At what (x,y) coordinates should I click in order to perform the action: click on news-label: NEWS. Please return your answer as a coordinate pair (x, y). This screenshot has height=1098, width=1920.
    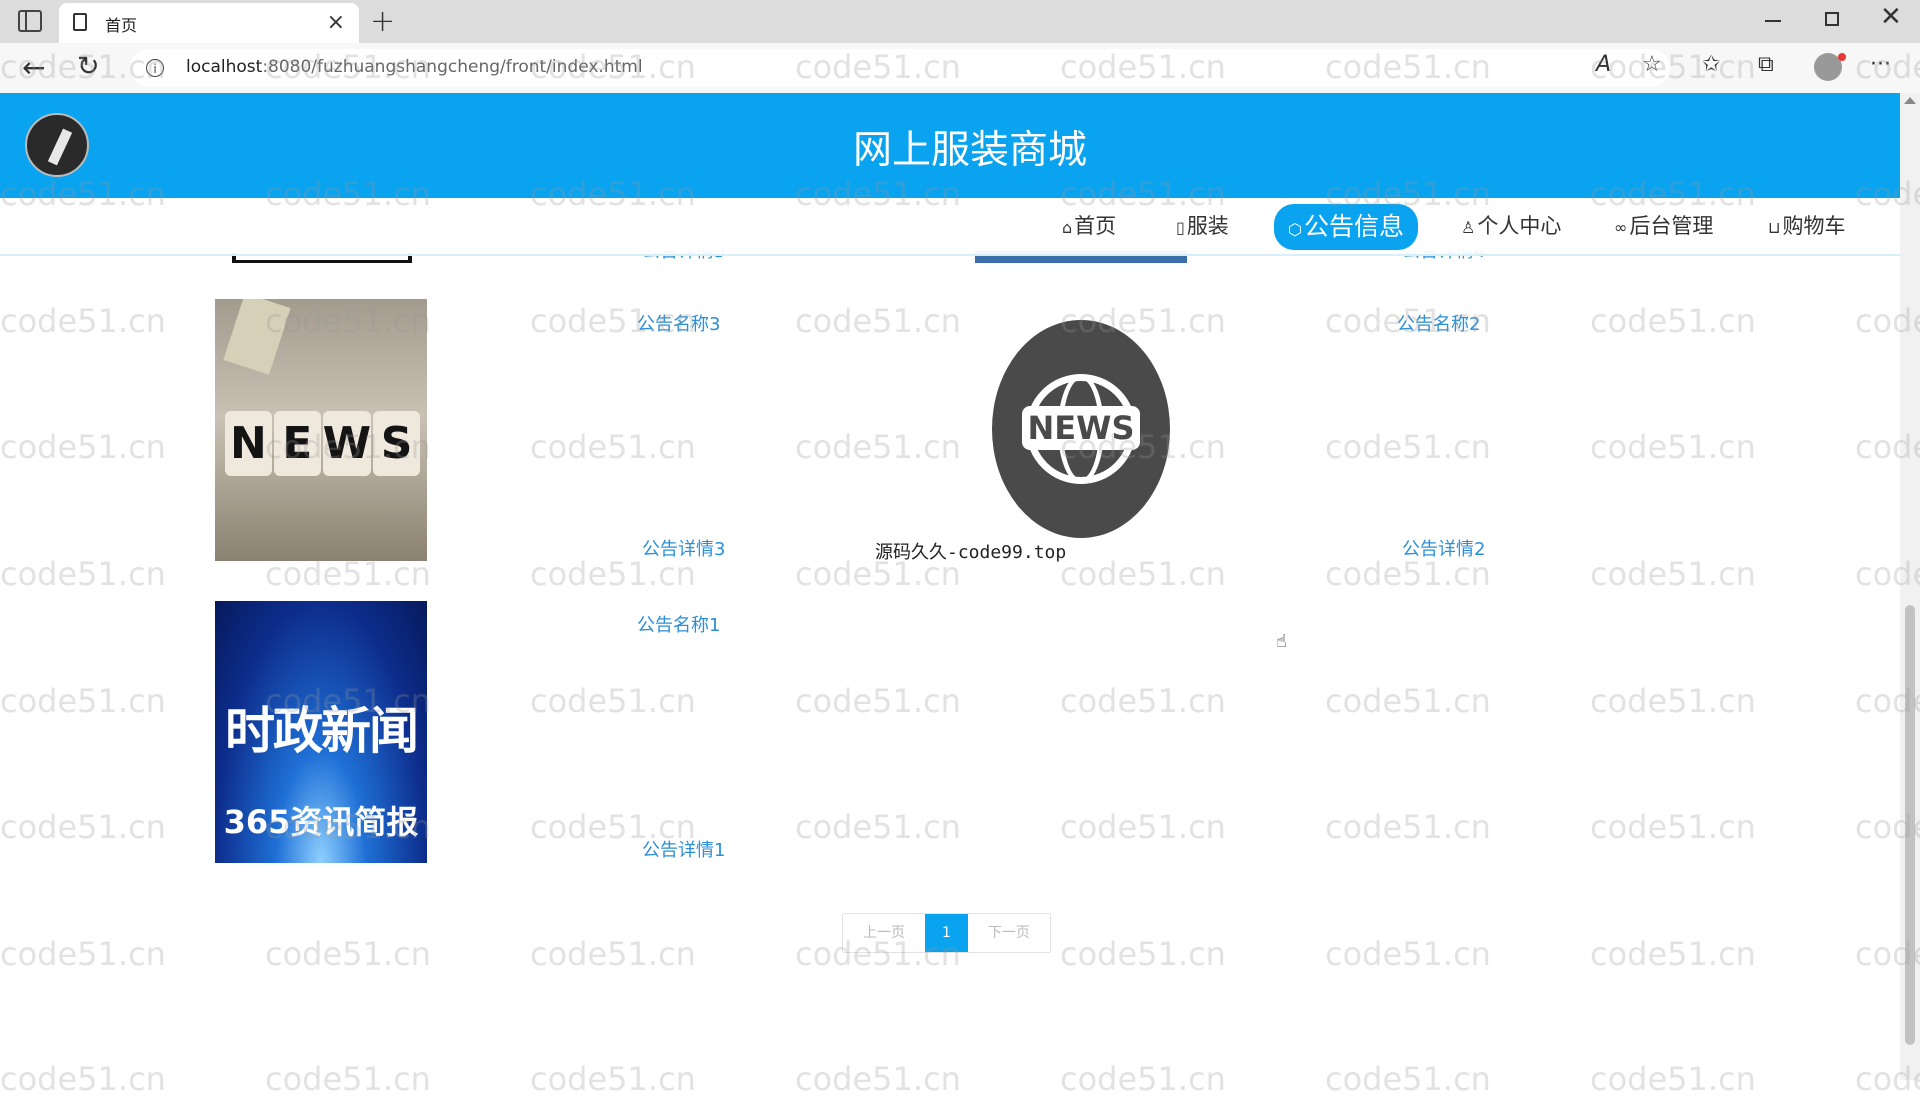
    Looking at the image, I should click on (1081, 428).